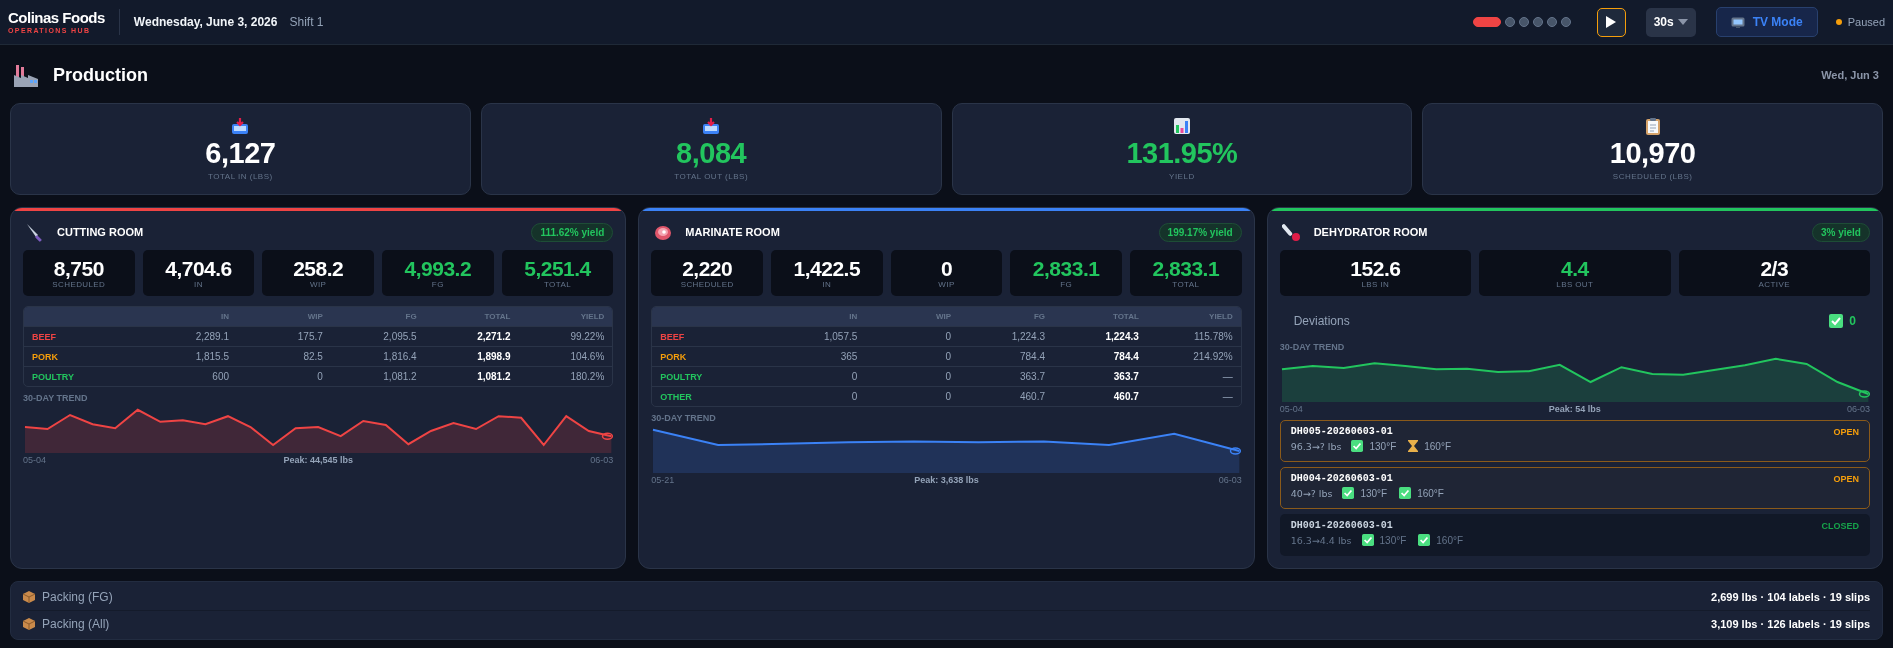 The image size is (1893, 648). I want to click on deviations-count: 0, so click(1852, 321).